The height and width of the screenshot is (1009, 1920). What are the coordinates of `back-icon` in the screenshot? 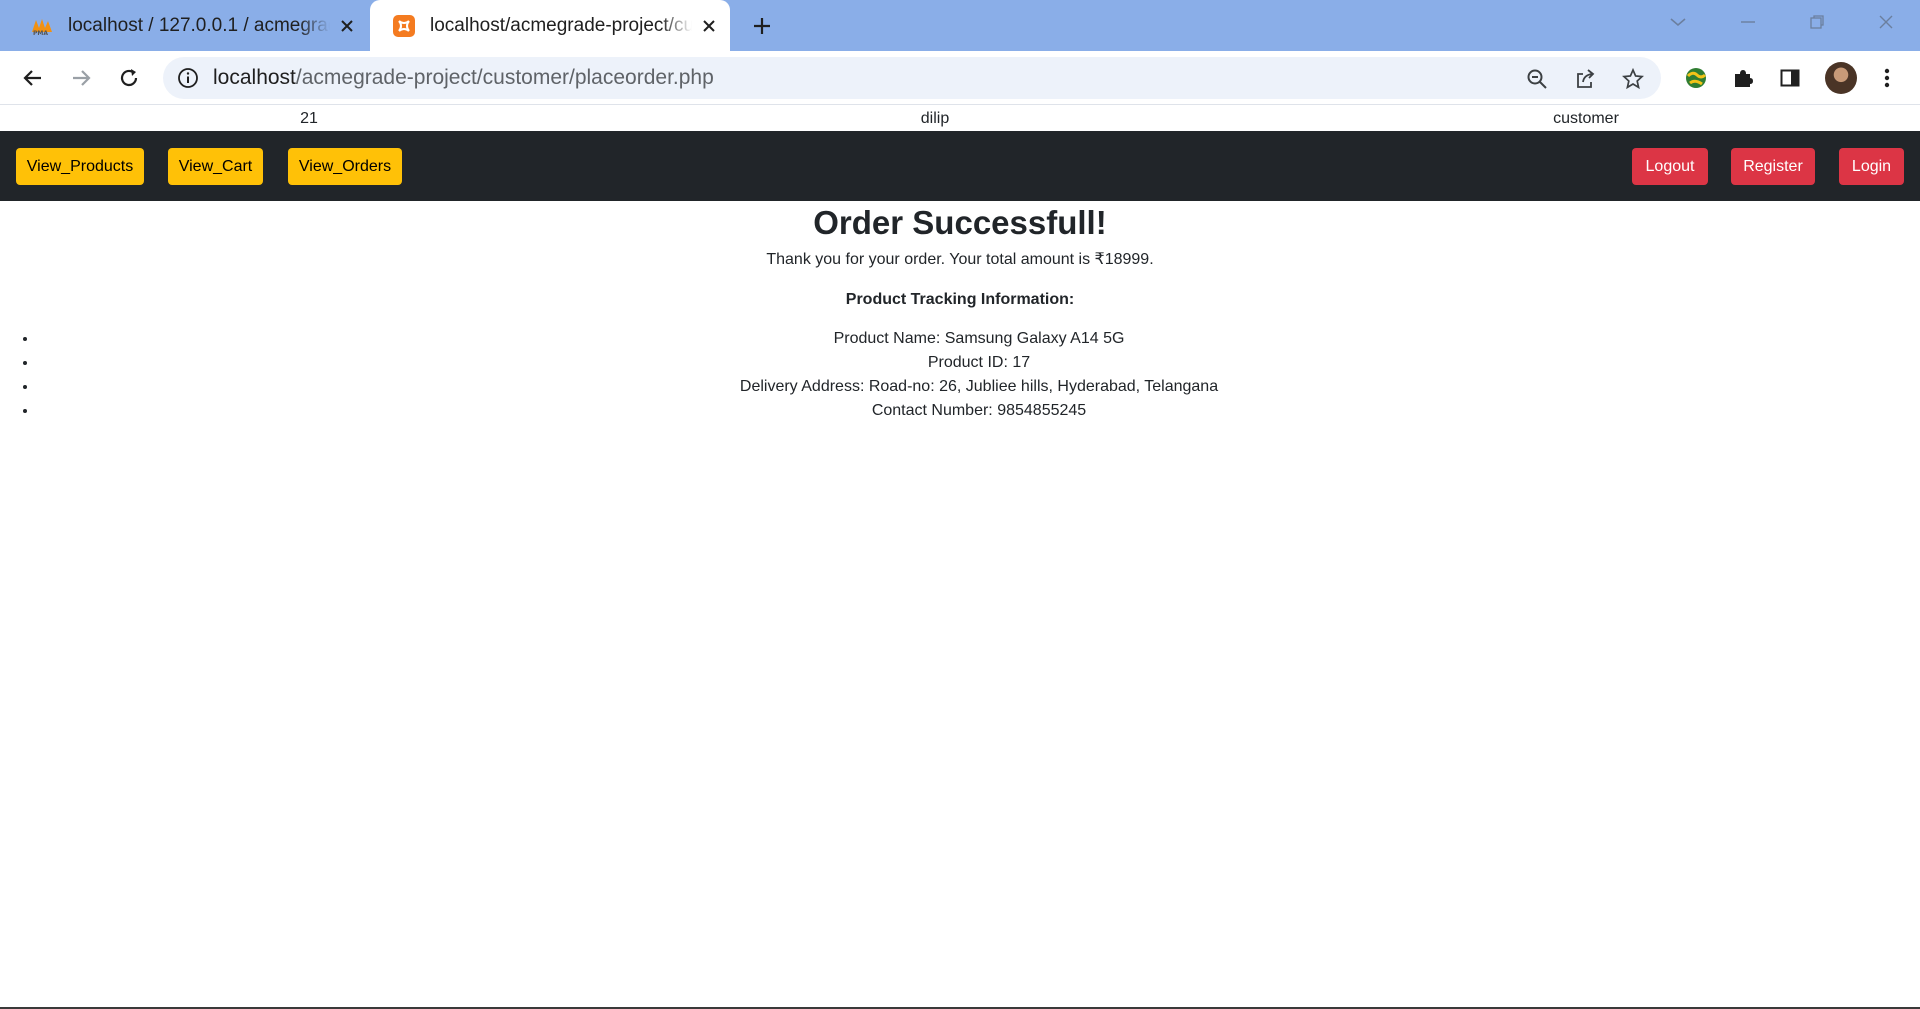 It's located at (33, 78).